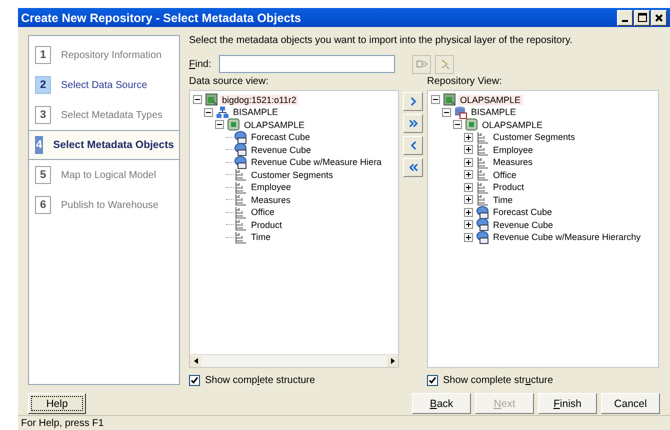  What do you see at coordinates (630, 403) in the screenshot?
I see `dialog-button: Cancel` at bounding box center [630, 403].